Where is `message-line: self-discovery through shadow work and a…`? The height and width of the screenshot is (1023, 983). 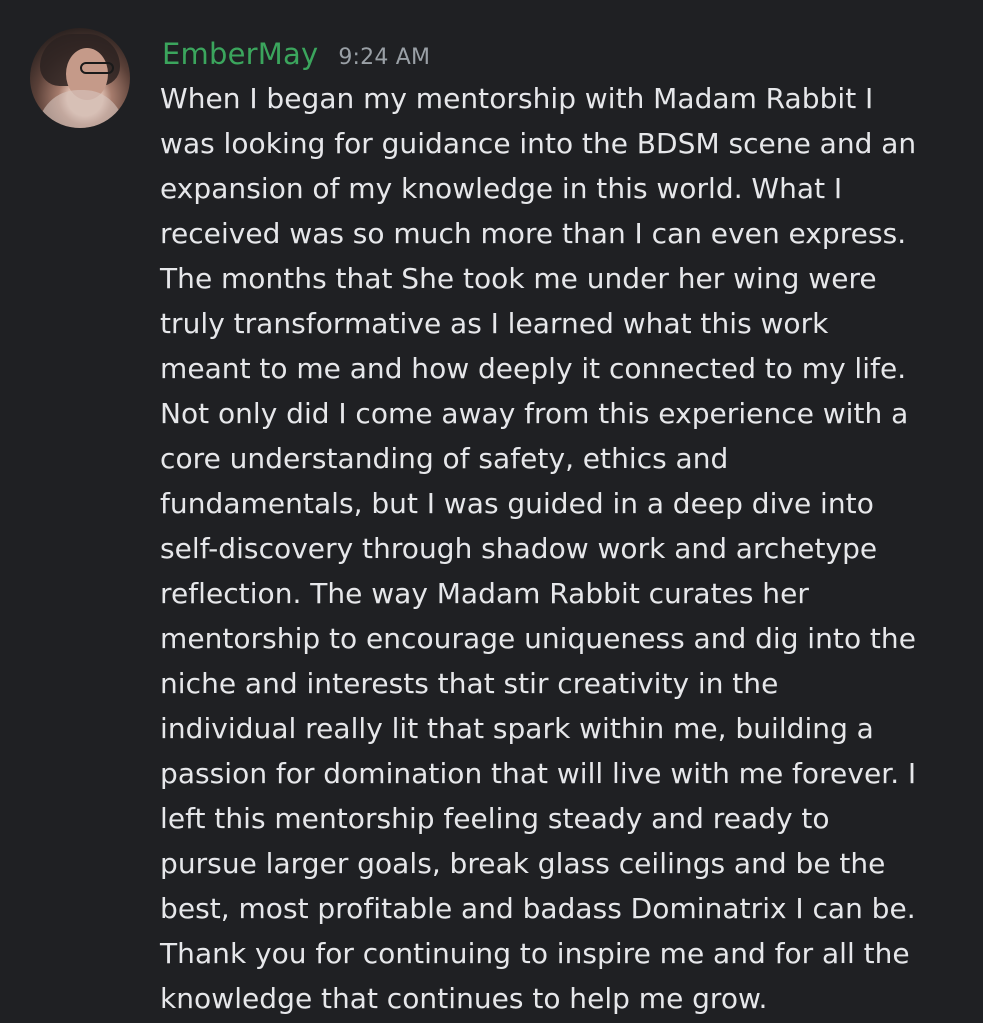 message-line: self-discovery through shadow work and a… is located at coordinates (519, 548).